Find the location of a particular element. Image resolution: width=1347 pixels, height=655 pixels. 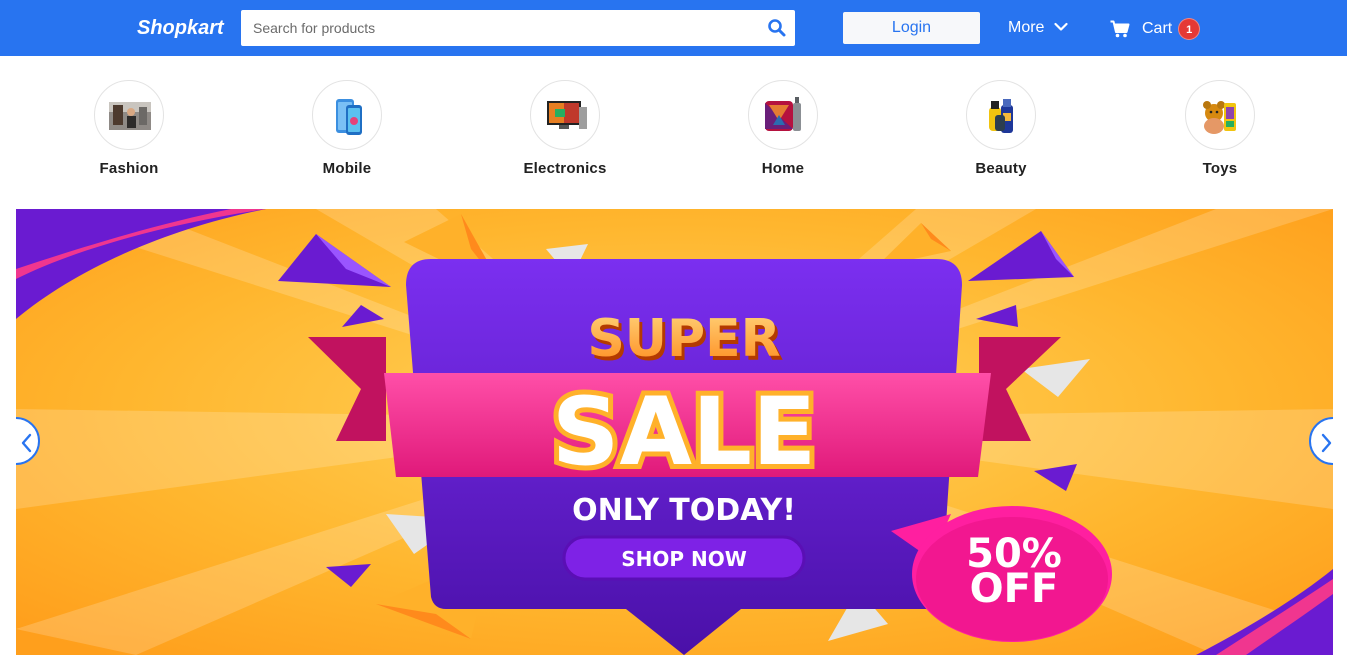

category-mobile: Mobile is located at coordinates (347, 128).